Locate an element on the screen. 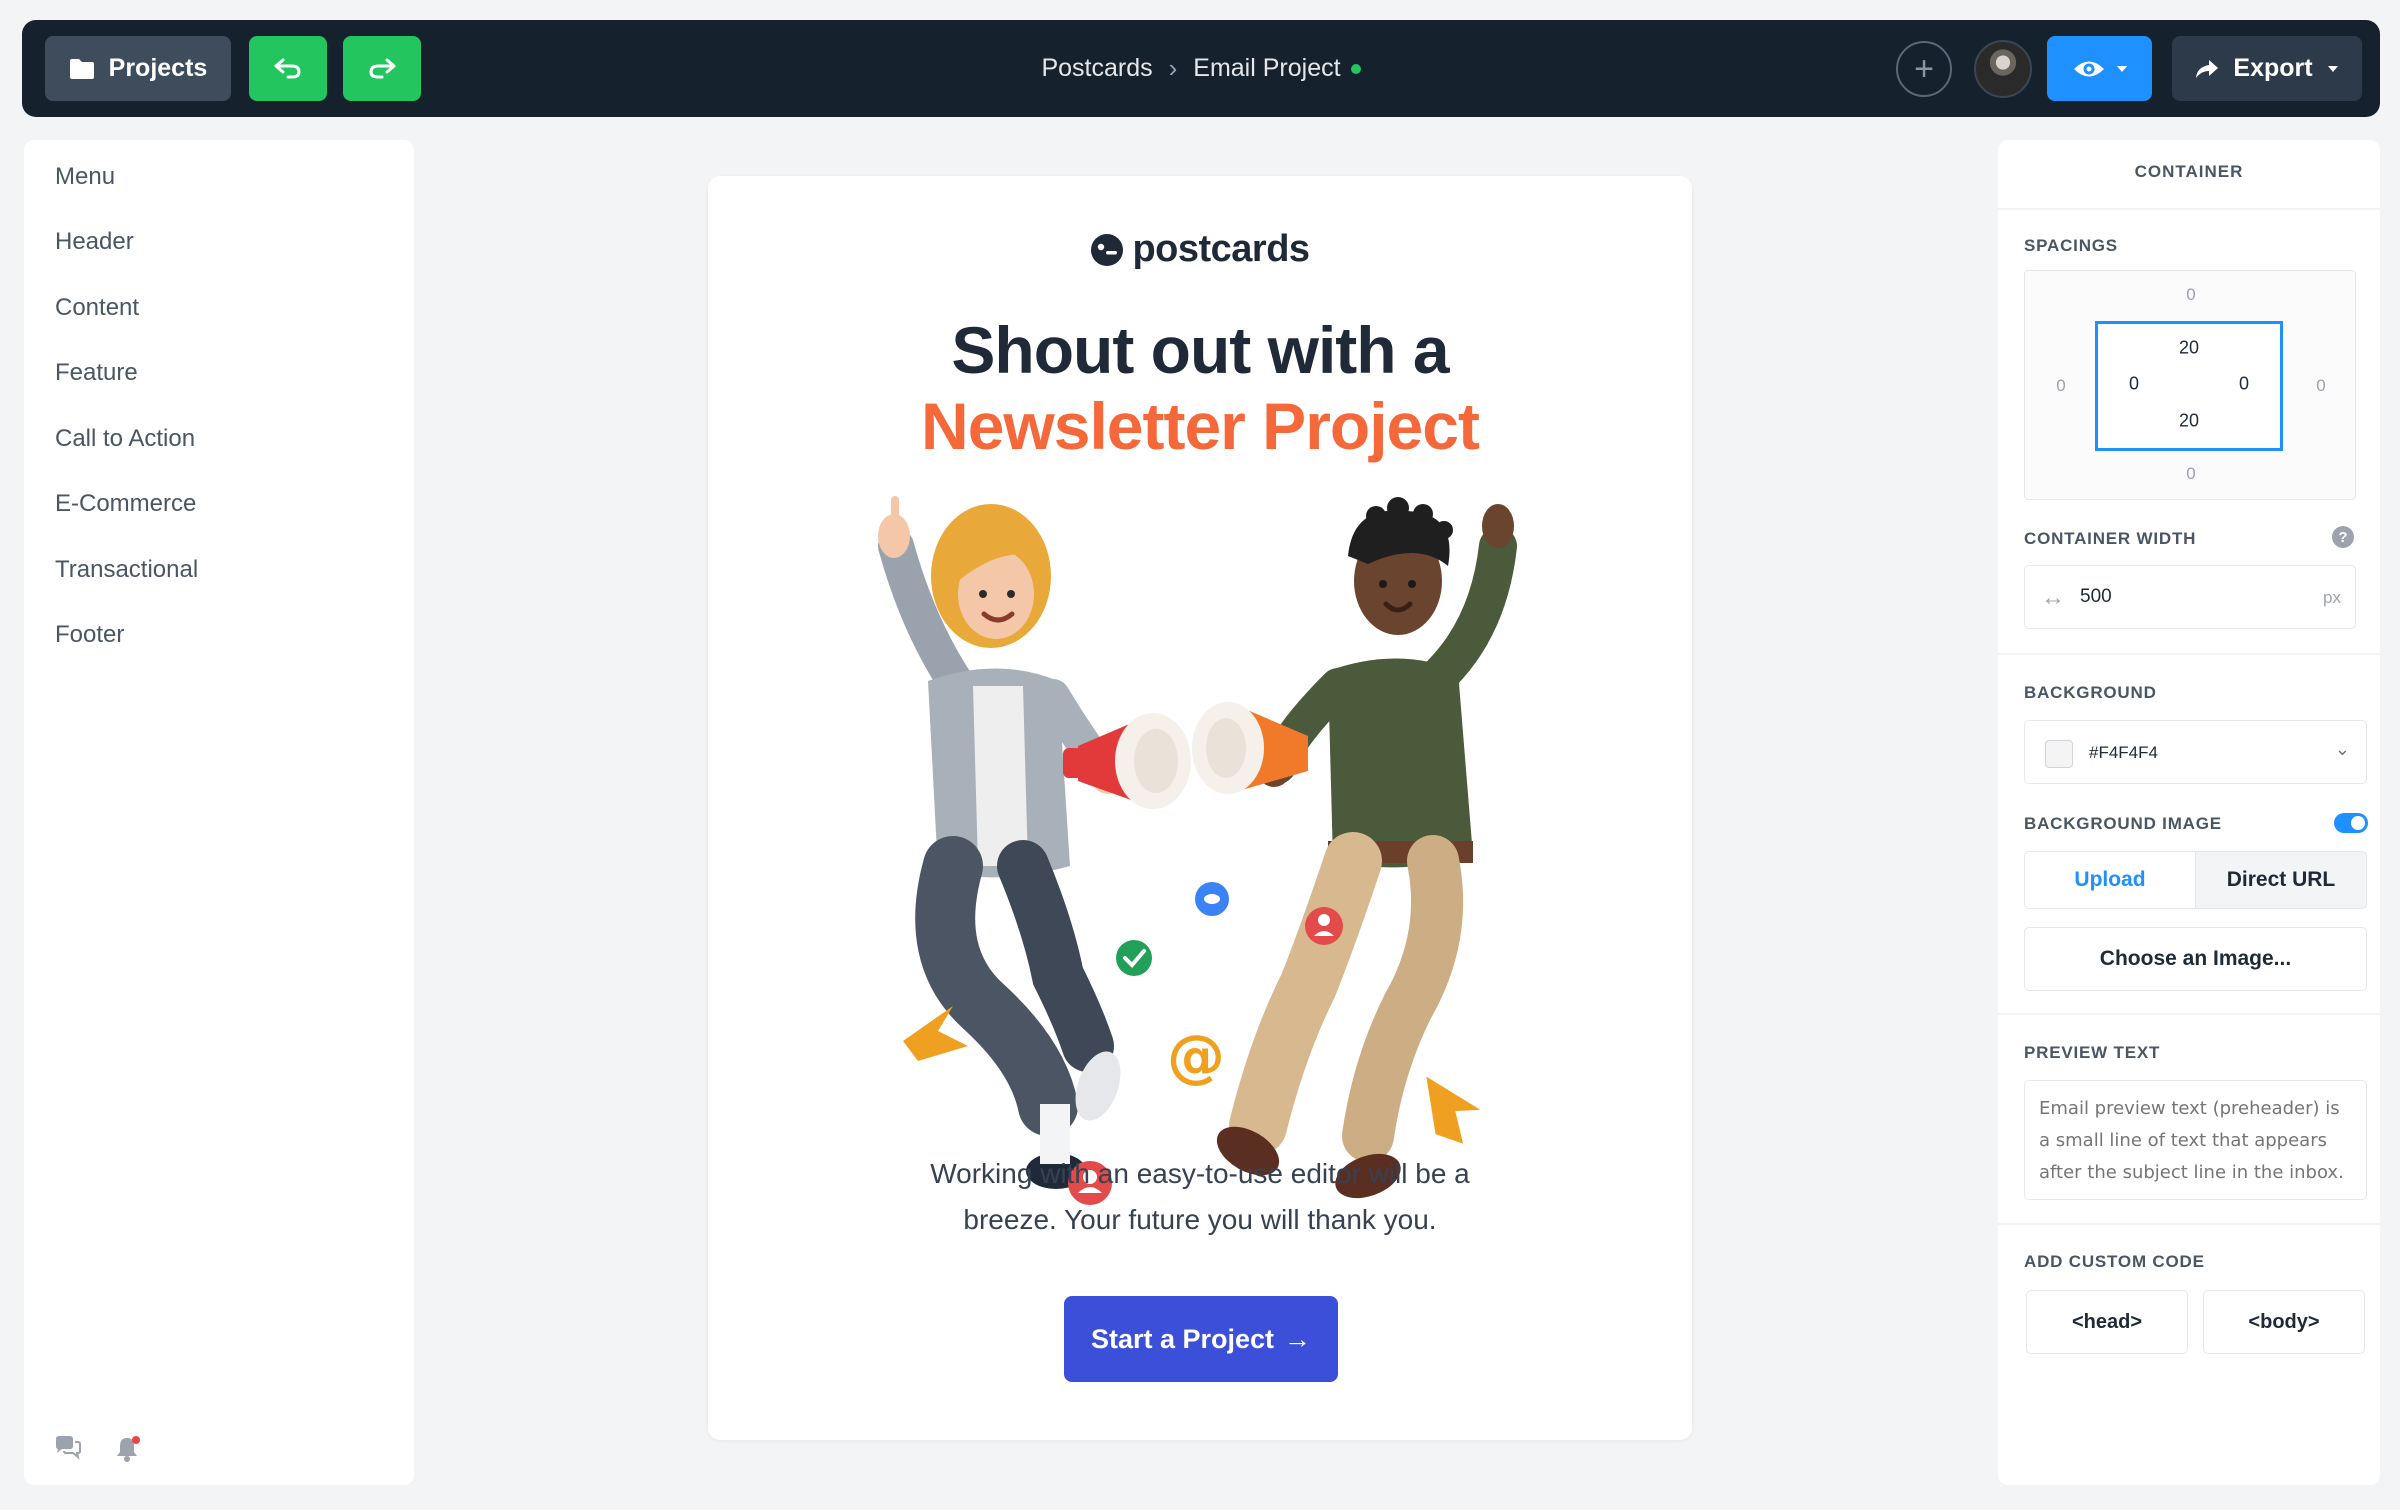 This screenshot has width=2400, height=1510. chevron-down-icon: ⌄ is located at coordinates (2342, 749).